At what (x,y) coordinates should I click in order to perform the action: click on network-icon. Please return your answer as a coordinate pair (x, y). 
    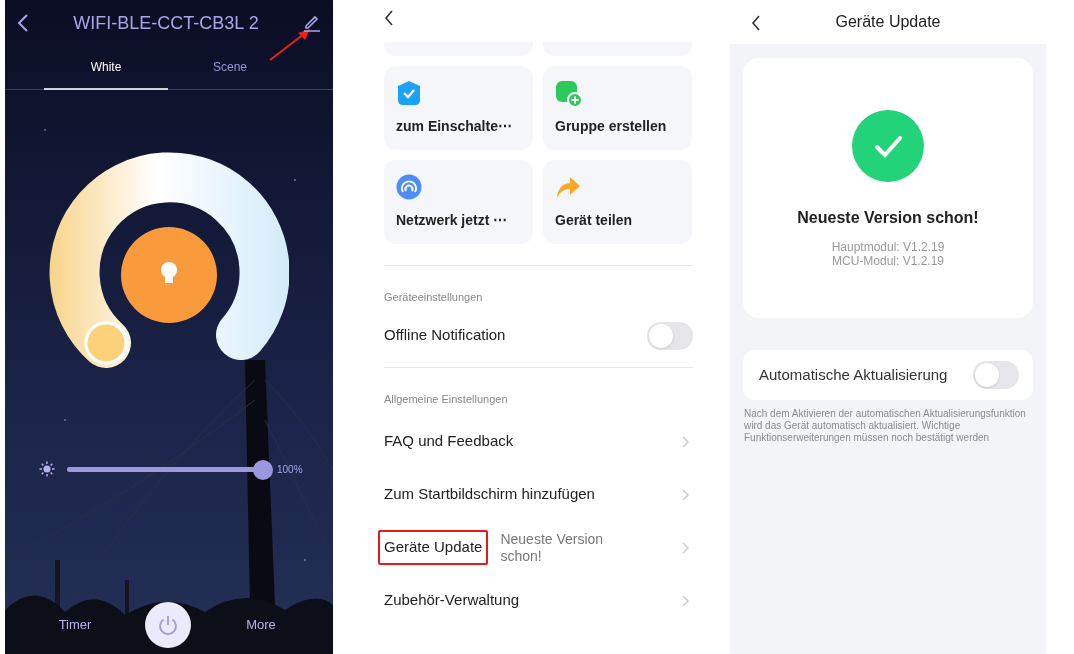
    Looking at the image, I should click on (409, 187).